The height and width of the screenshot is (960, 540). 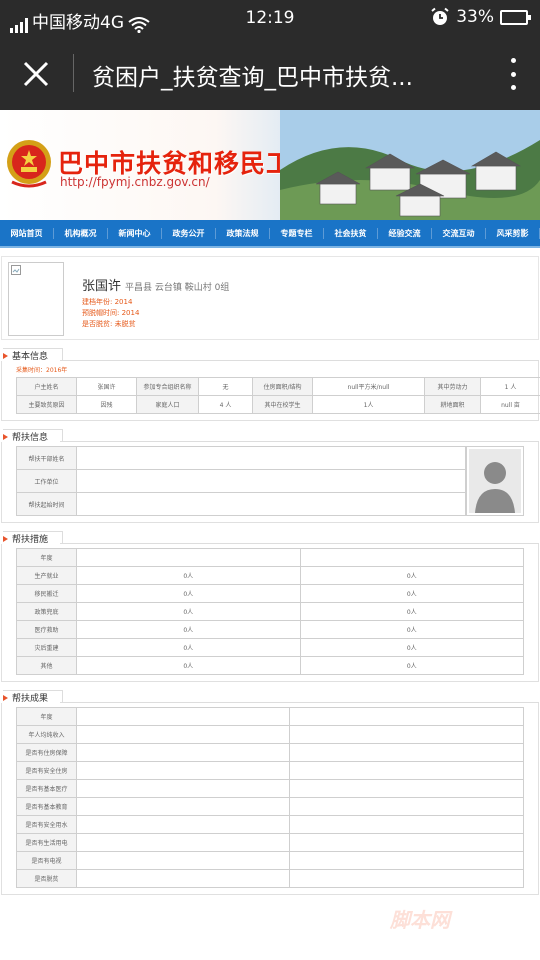 I want to click on menu-item: 网站首页, so click(x=27, y=233).